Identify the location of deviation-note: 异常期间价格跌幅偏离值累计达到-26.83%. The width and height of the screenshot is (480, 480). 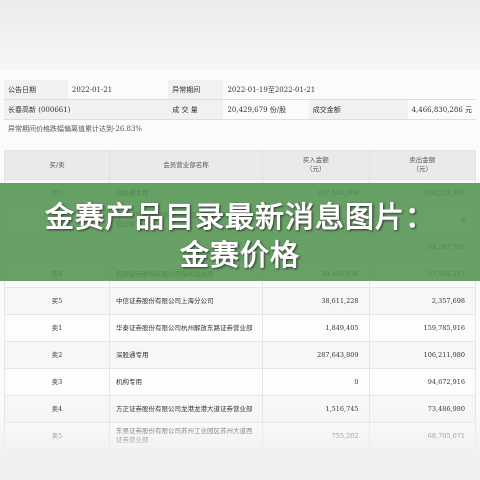
(75, 129).